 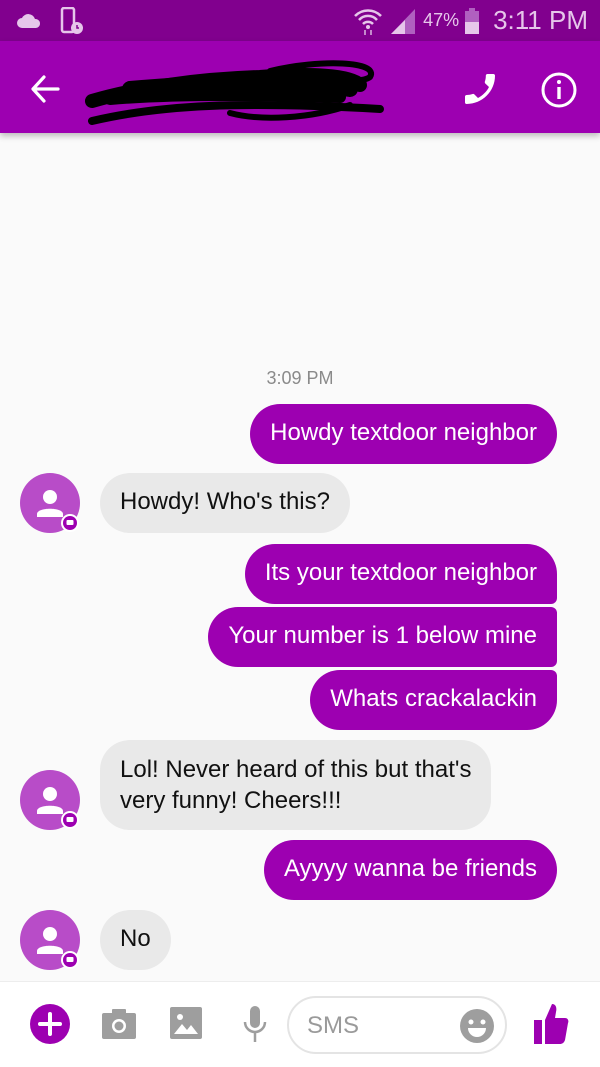 I want to click on message-text: Howdy textdoor neighbor, so click(x=403, y=432).